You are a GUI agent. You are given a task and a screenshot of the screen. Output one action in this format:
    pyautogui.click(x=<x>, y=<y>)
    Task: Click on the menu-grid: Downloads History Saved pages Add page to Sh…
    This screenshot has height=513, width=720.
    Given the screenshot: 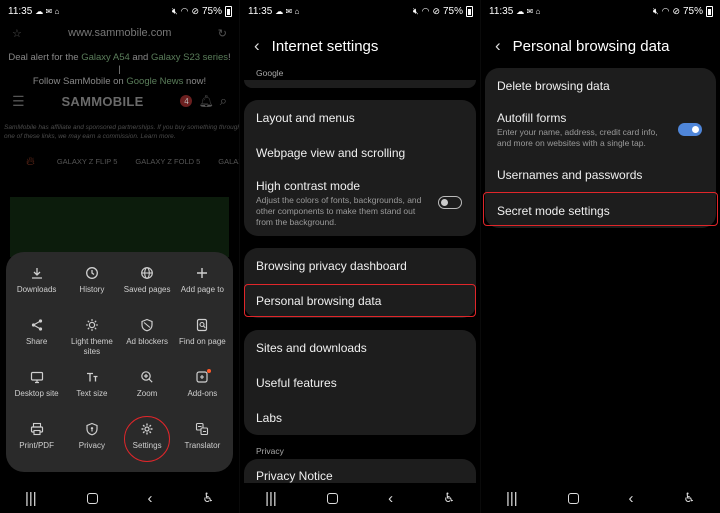 What is the action you would take?
    pyautogui.click(x=119, y=366)
    